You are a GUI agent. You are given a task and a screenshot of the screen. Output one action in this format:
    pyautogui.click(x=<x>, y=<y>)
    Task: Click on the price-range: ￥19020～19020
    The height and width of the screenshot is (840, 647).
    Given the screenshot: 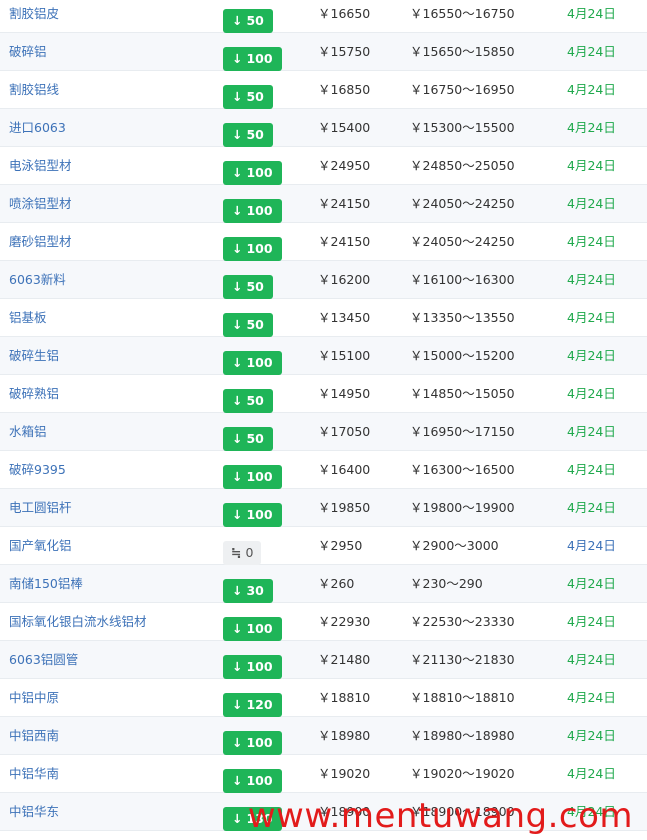 What is the action you would take?
    pyautogui.click(x=462, y=773)
    